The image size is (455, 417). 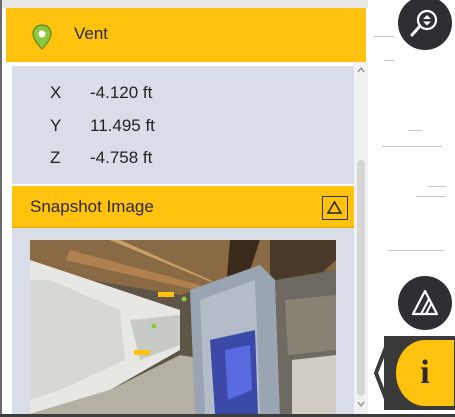 What do you see at coordinates (91, 33) in the screenshot?
I see `item-title: Vent` at bounding box center [91, 33].